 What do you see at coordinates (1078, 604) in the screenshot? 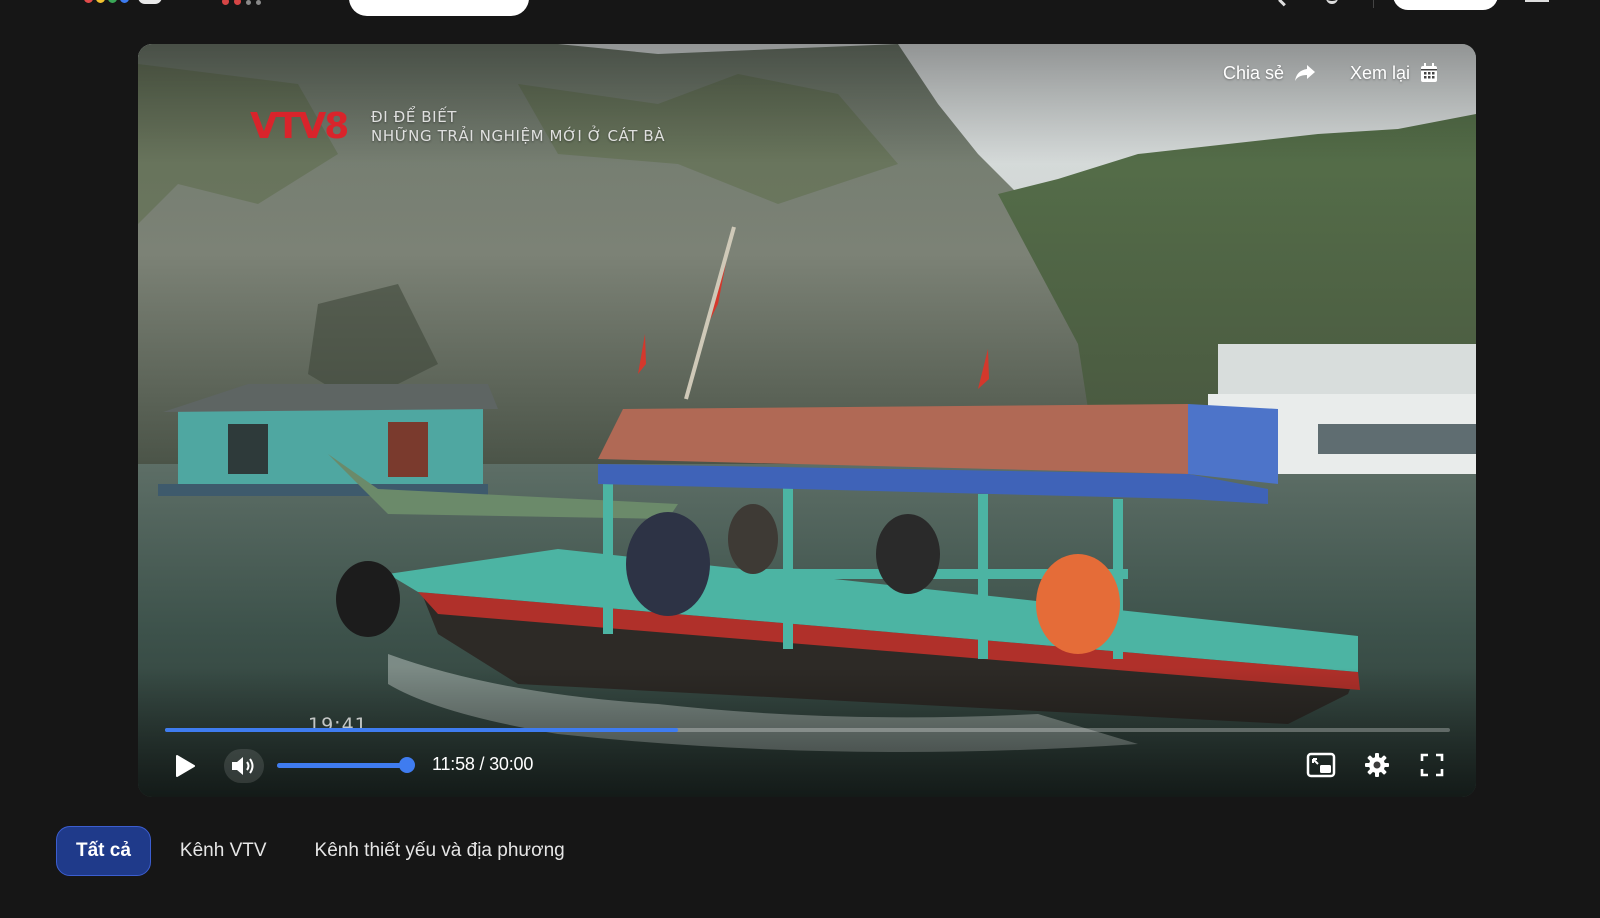
I see `scene-lifebuoy` at bounding box center [1078, 604].